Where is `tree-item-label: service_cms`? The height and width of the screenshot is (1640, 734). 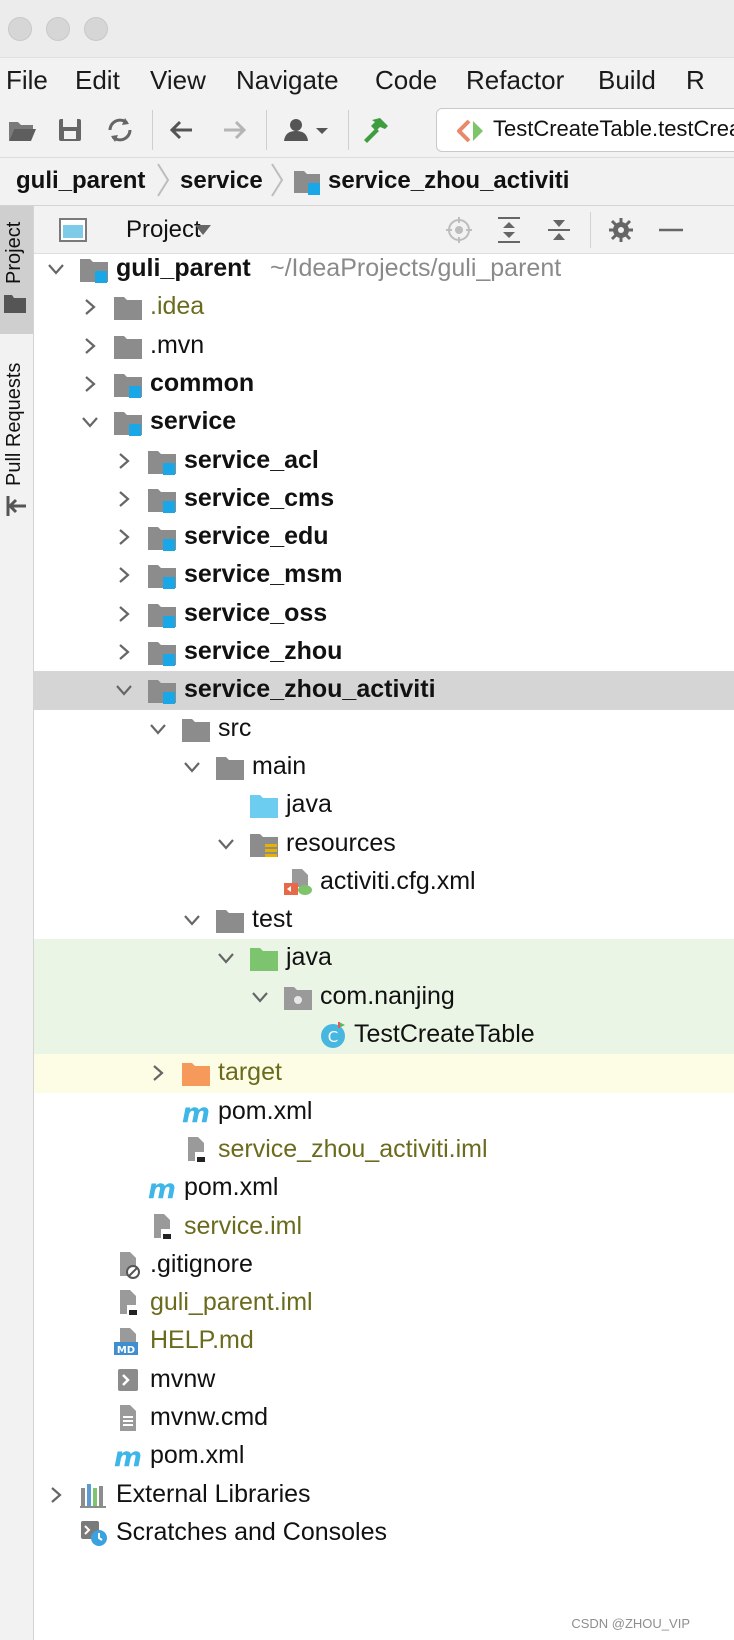
tree-item-label: service_cms is located at coordinates (259, 497).